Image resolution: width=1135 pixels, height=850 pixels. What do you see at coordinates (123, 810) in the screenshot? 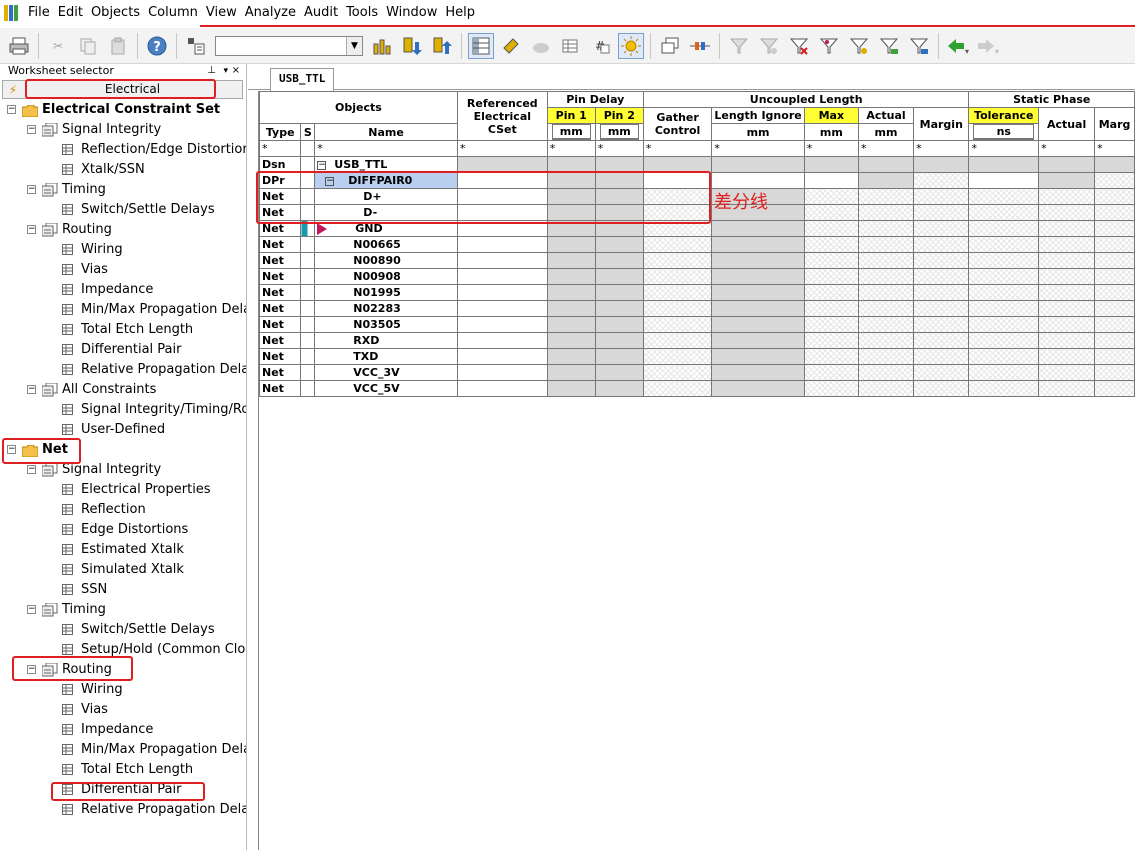
I see `tree-item: Relative Propagation Delay` at bounding box center [123, 810].